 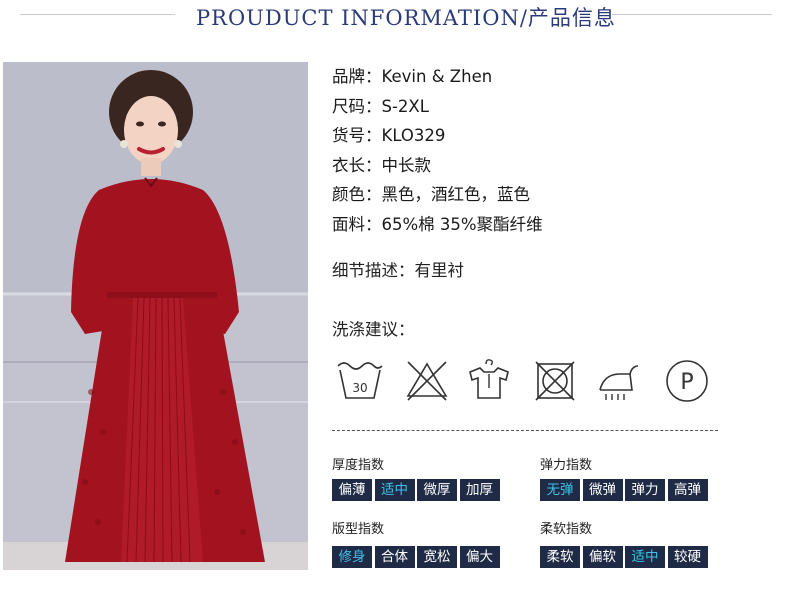 I want to click on elasticity-option: 弹力, so click(x=645, y=490).